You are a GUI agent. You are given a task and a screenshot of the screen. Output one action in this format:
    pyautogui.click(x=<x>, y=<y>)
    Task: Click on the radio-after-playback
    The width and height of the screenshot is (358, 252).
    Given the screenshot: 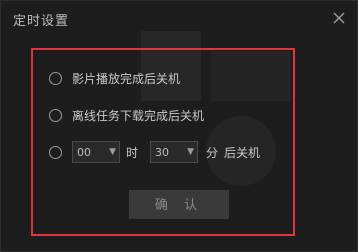 What is the action you would take?
    pyautogui.click(x=55, y=78)
    